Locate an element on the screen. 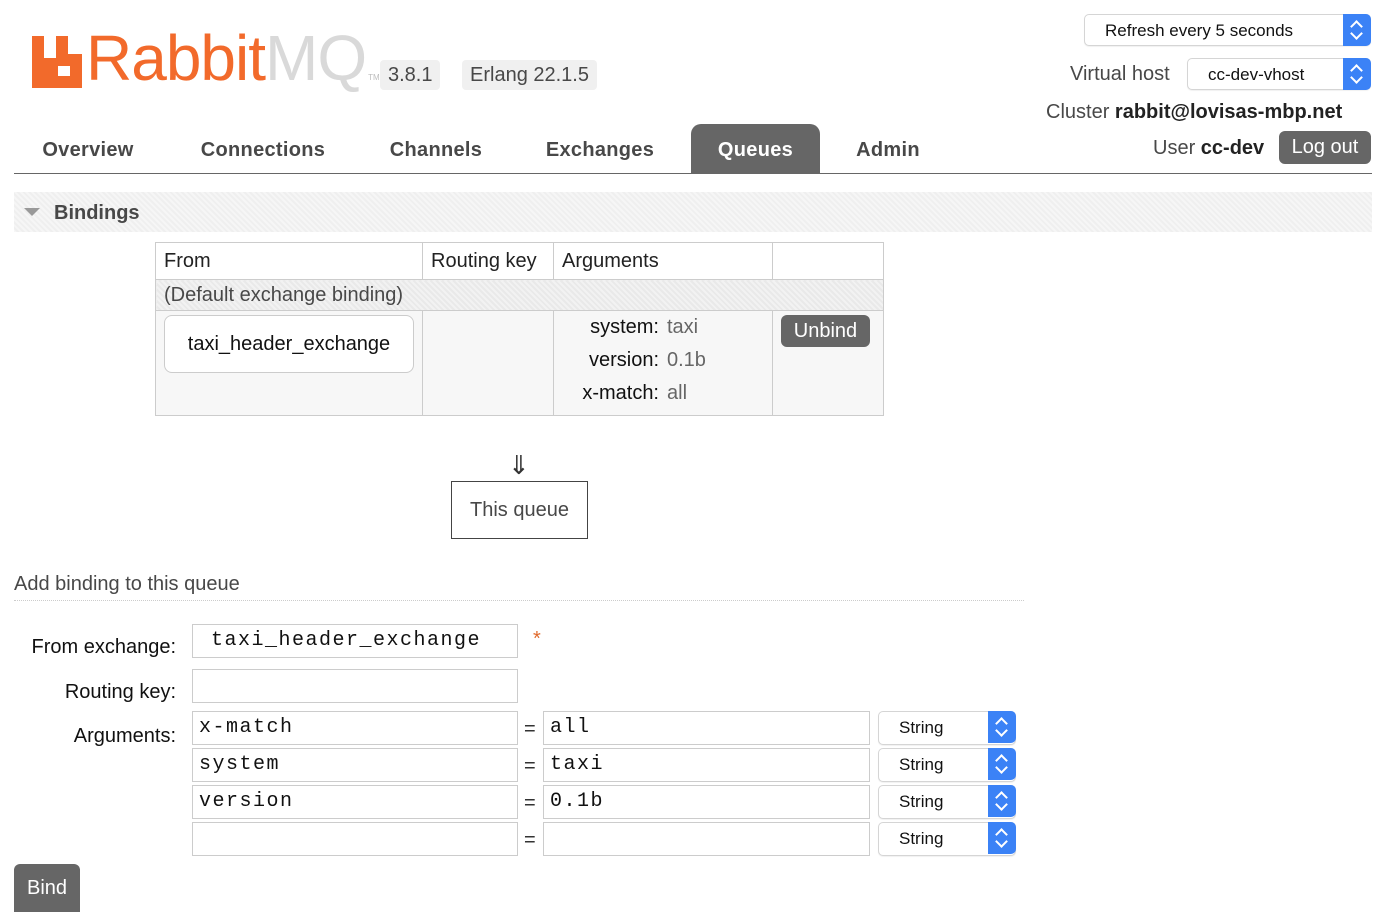 This screenshot has width=1389, height=912. version-badge: 3.8.1 is located at coordinates (410, 75).